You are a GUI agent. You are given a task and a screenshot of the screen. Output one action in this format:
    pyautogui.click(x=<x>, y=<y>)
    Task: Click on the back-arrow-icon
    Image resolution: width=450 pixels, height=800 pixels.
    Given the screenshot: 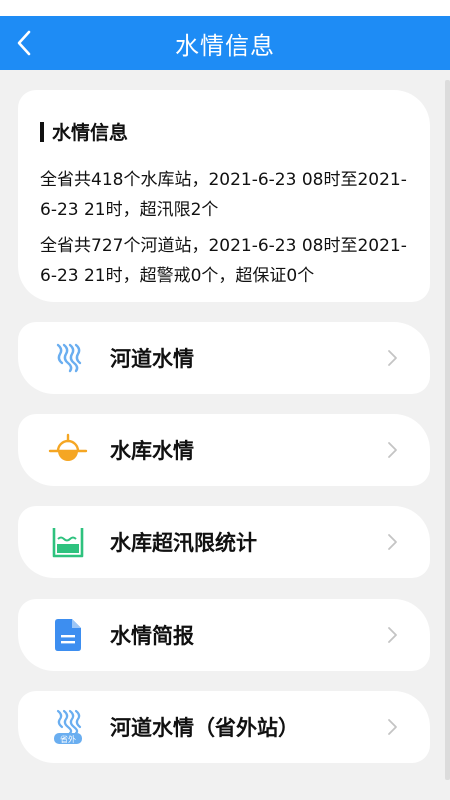 What is the action you would take?
    pyautogui.click(x=24, y=43)
    